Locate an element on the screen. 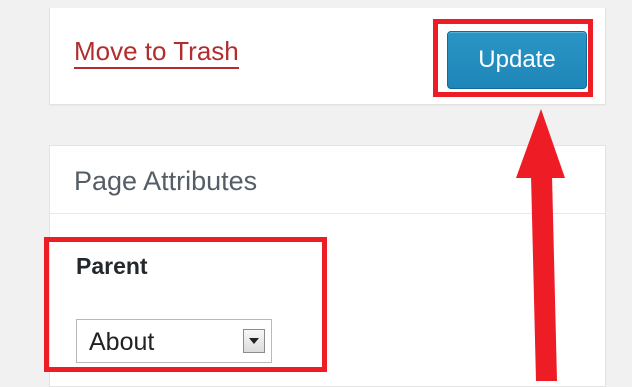 The width and height of the screenshot is (632, 387). chevron-down-icon is located at coordinates (254, 341).